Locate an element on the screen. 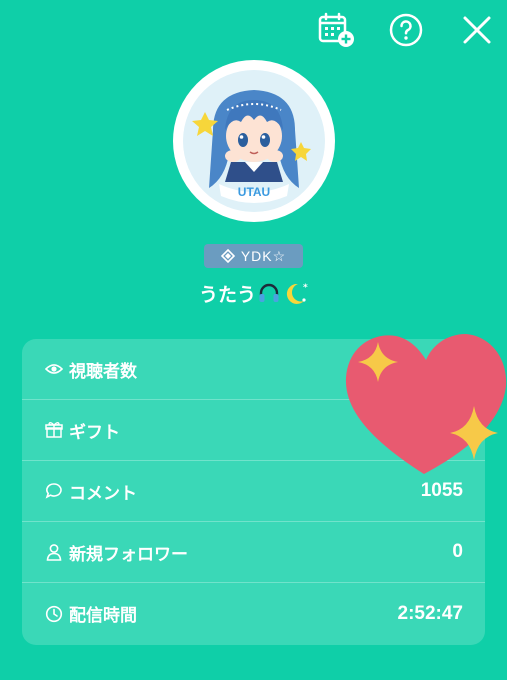  avatar: UTAU is located at coordinates (254, 141).